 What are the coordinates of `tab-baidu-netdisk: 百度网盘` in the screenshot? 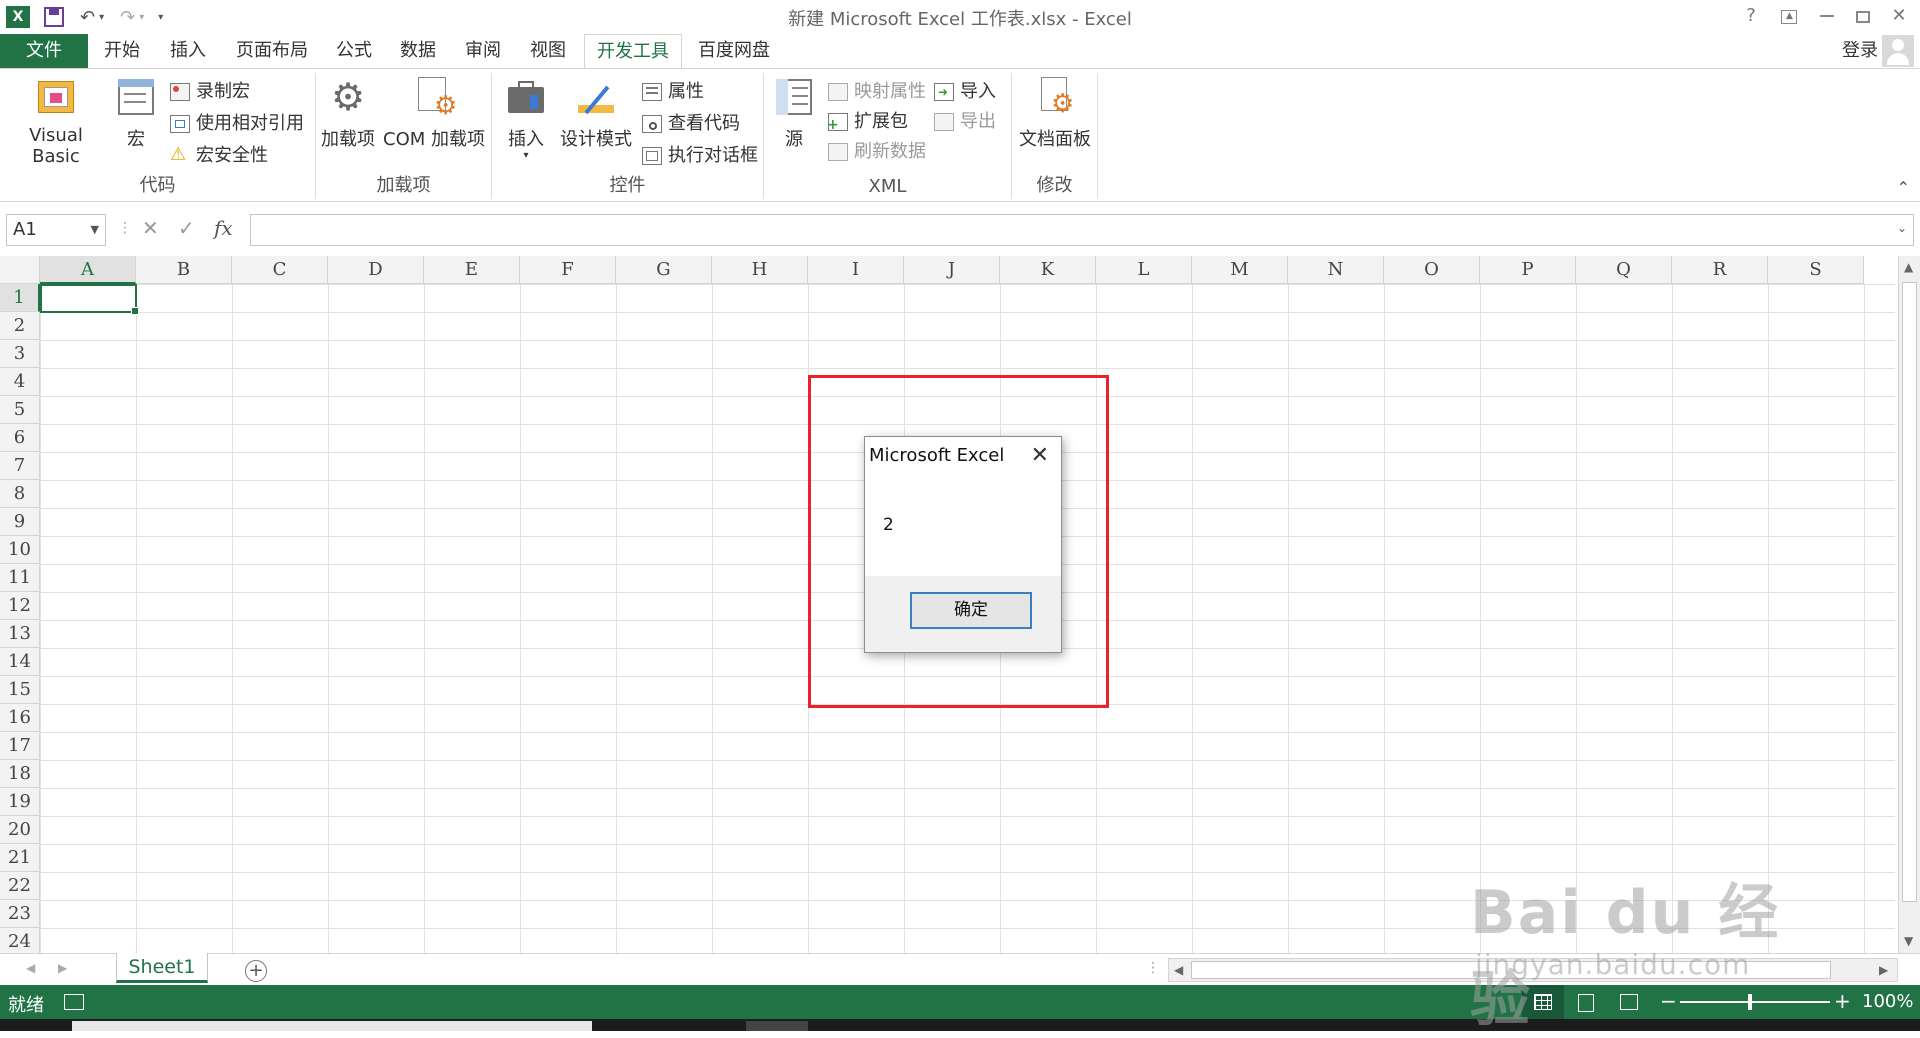 It's located at (734, 51).